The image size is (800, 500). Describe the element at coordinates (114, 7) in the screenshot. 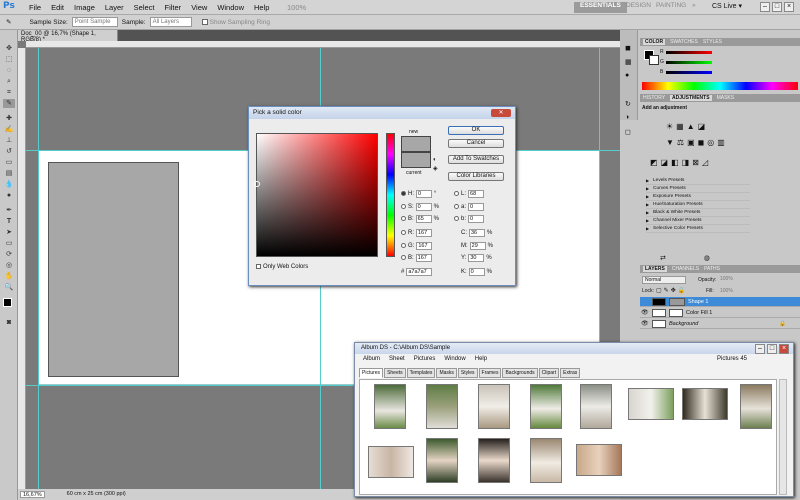

I see `menu-layer: Layer` at that location.